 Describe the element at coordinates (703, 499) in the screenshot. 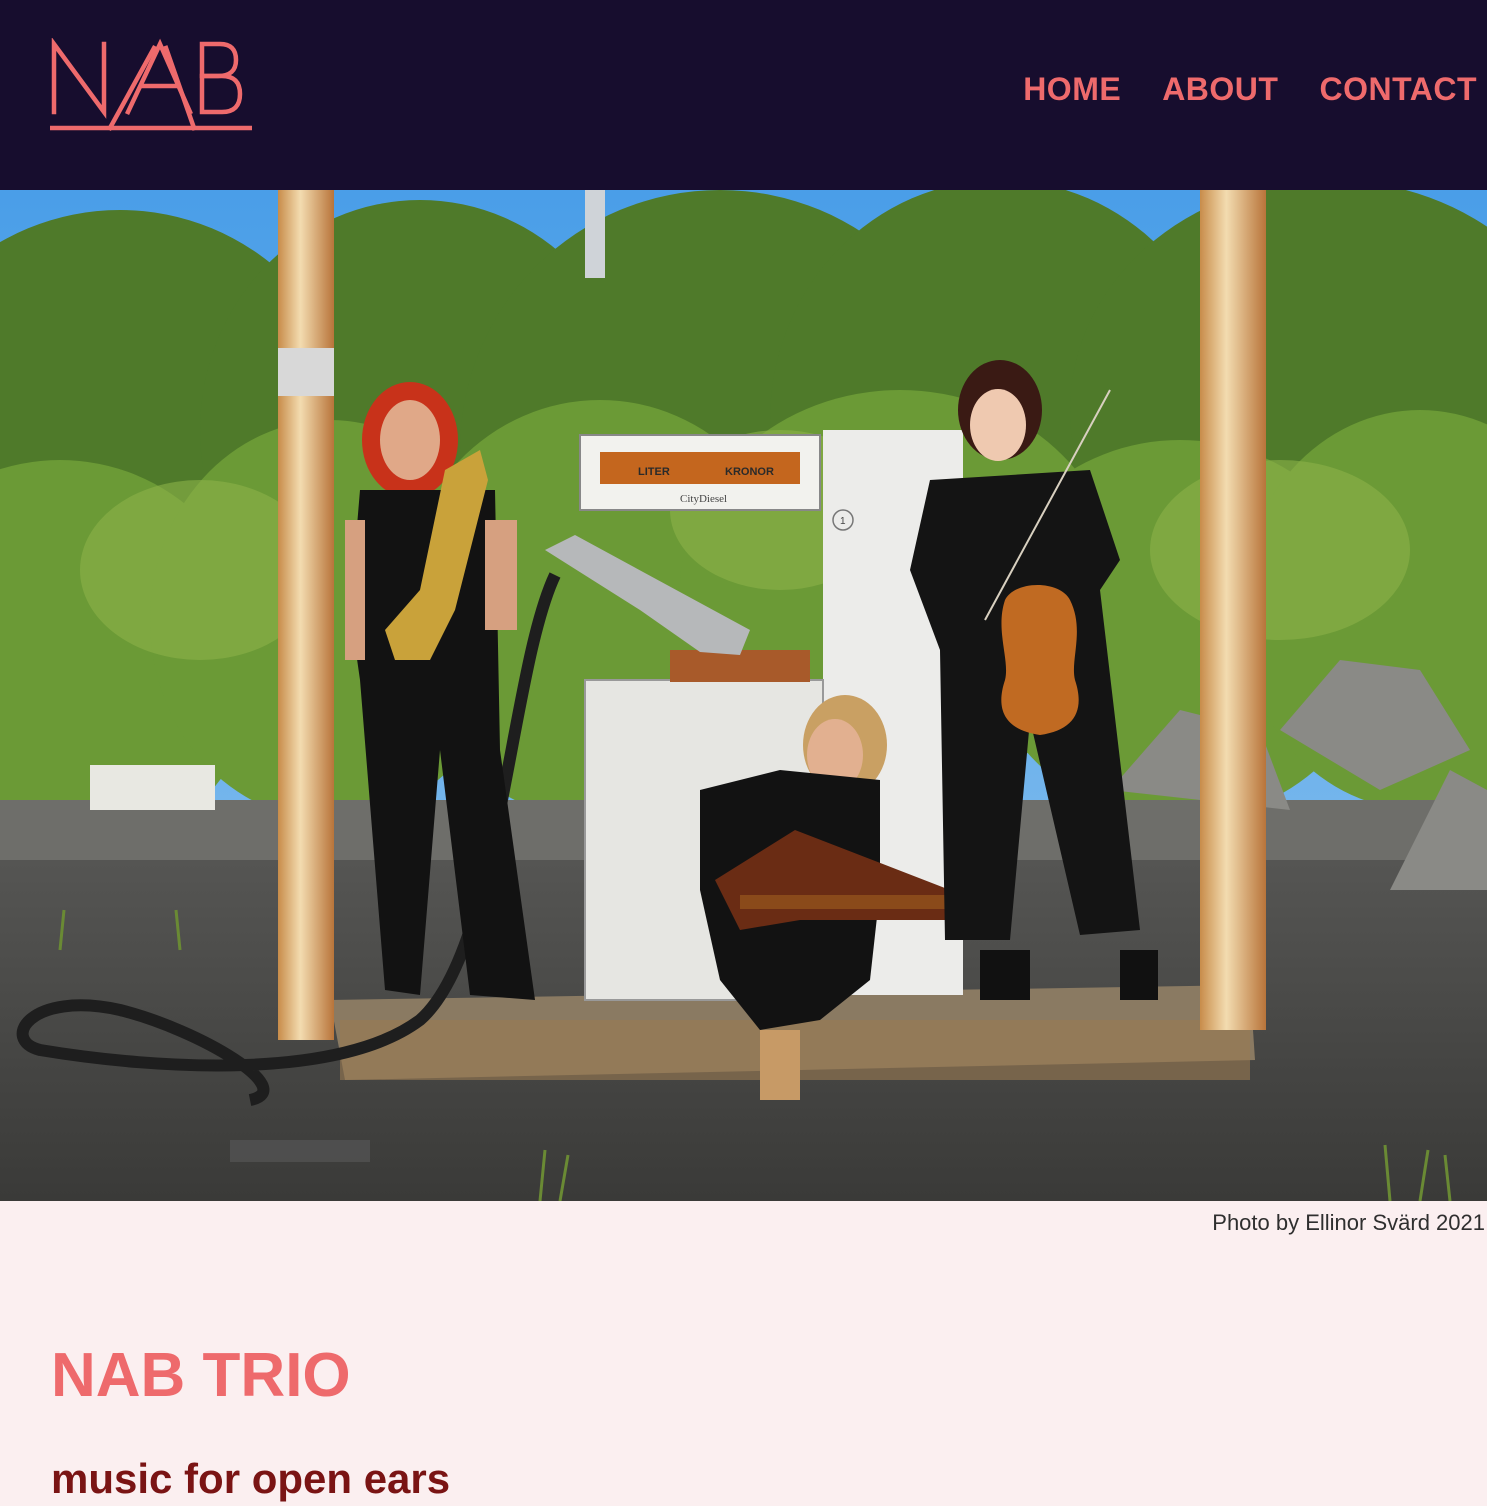

I see `pump-brand-label: CityDiesel` at that location.